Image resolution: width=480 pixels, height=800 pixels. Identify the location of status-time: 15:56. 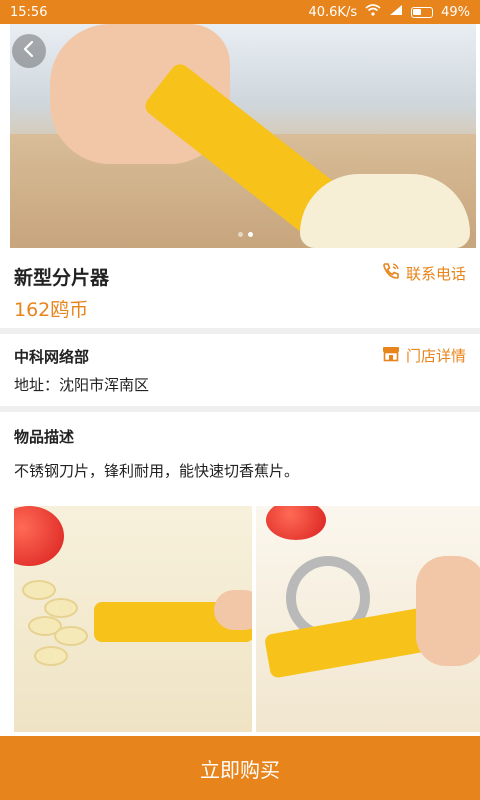
(29, 12).